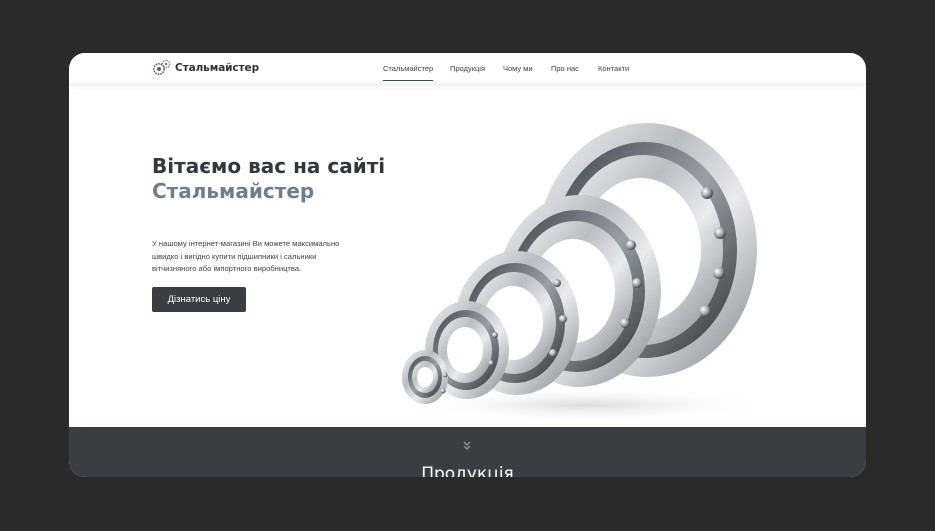 Image resolution: width=935 pixels, height=531 pixels. What do you see at coordinates (467, 470) in the screenshot?
I see `products-title: Продукція` at bounding box center [467, 470].